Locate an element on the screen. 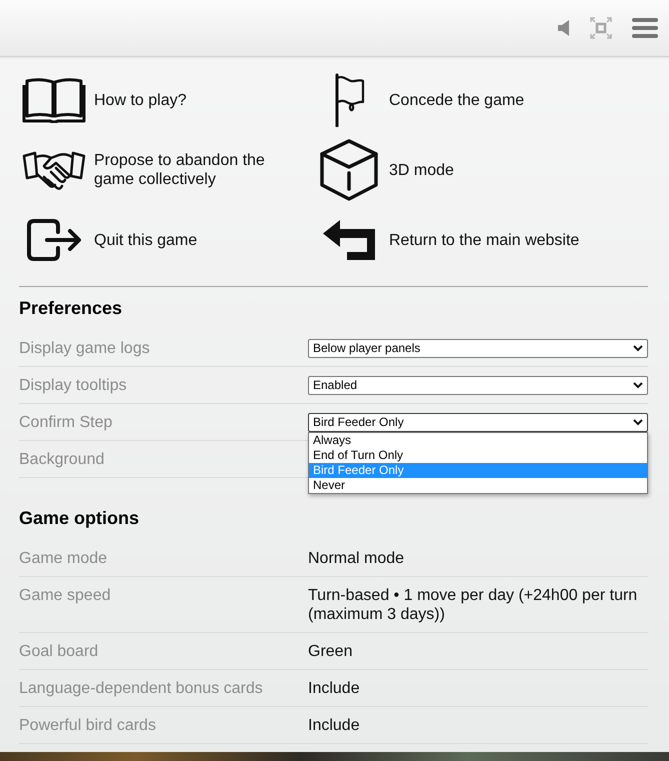 The image size is (669, 761). menu-action: Quit this game is located at coordinates (166, 240).